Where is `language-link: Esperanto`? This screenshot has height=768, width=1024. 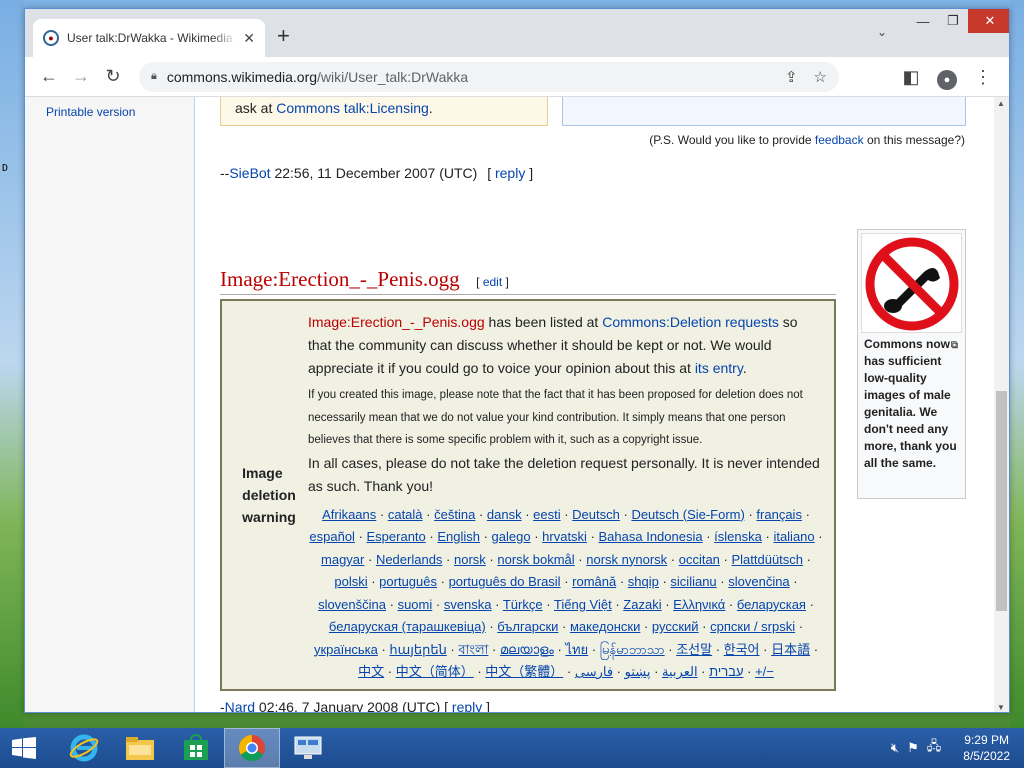
language-link: Esperanto is located at coordinates (396, 536).